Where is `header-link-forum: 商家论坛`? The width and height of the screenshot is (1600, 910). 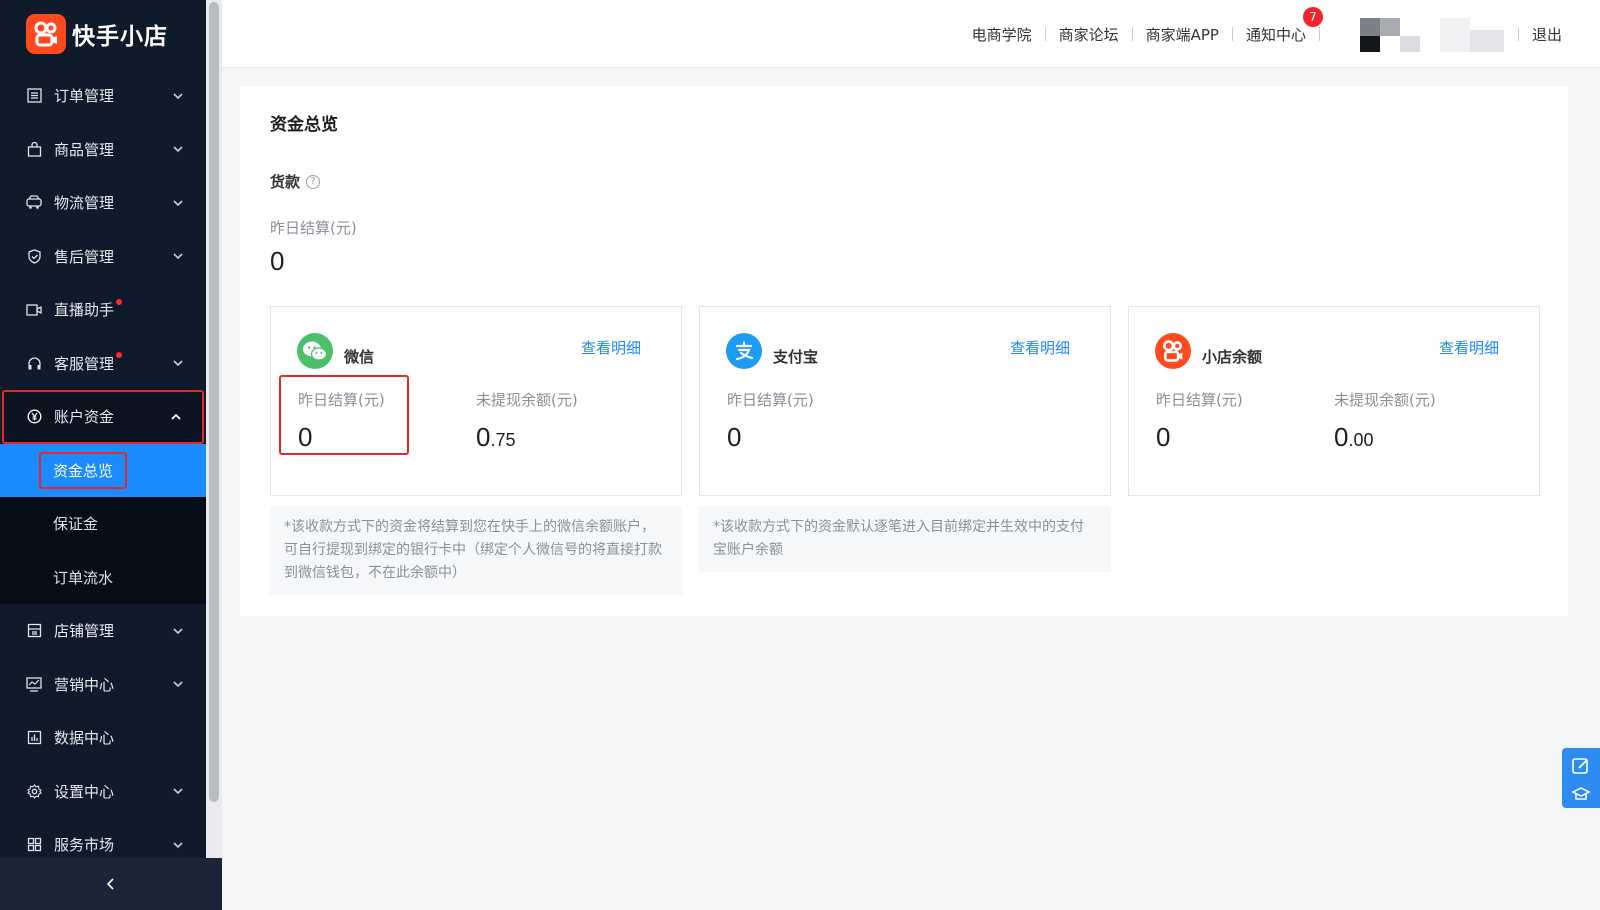 header-link-forum: 商家论坛 is located at coordinates (1089, 34).